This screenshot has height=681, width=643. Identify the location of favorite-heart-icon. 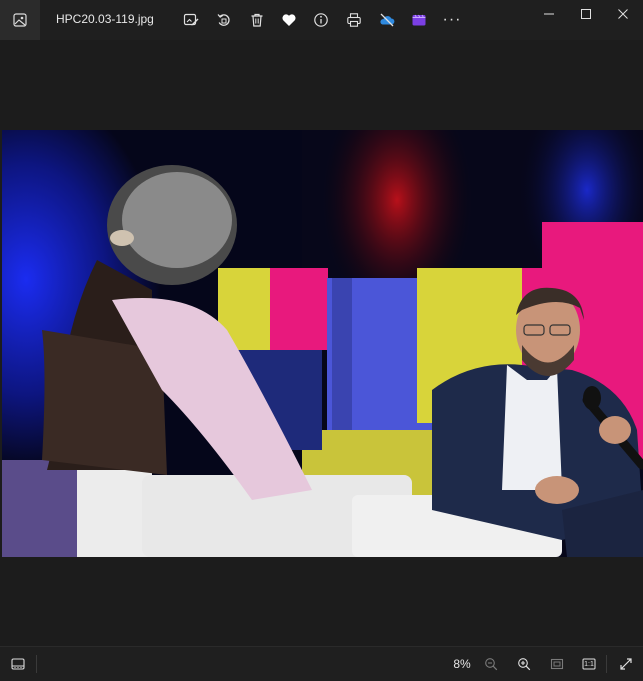
(289, 20).